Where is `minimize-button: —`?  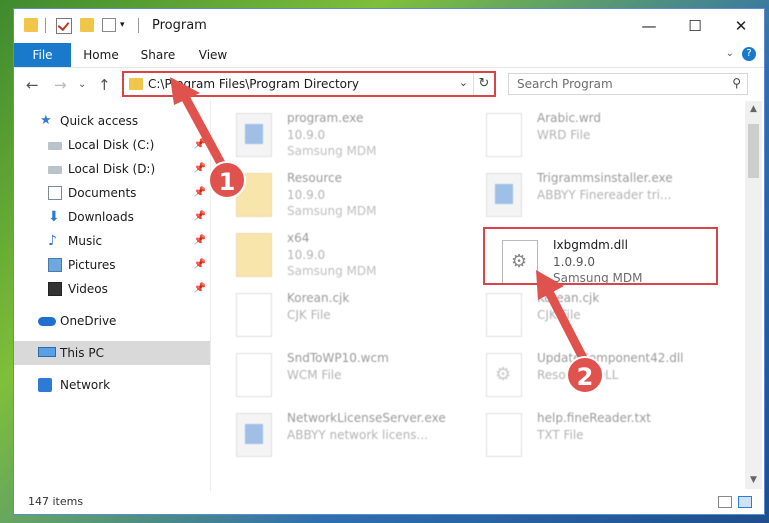 minimize-button: — is located at coordinates (649, 26).